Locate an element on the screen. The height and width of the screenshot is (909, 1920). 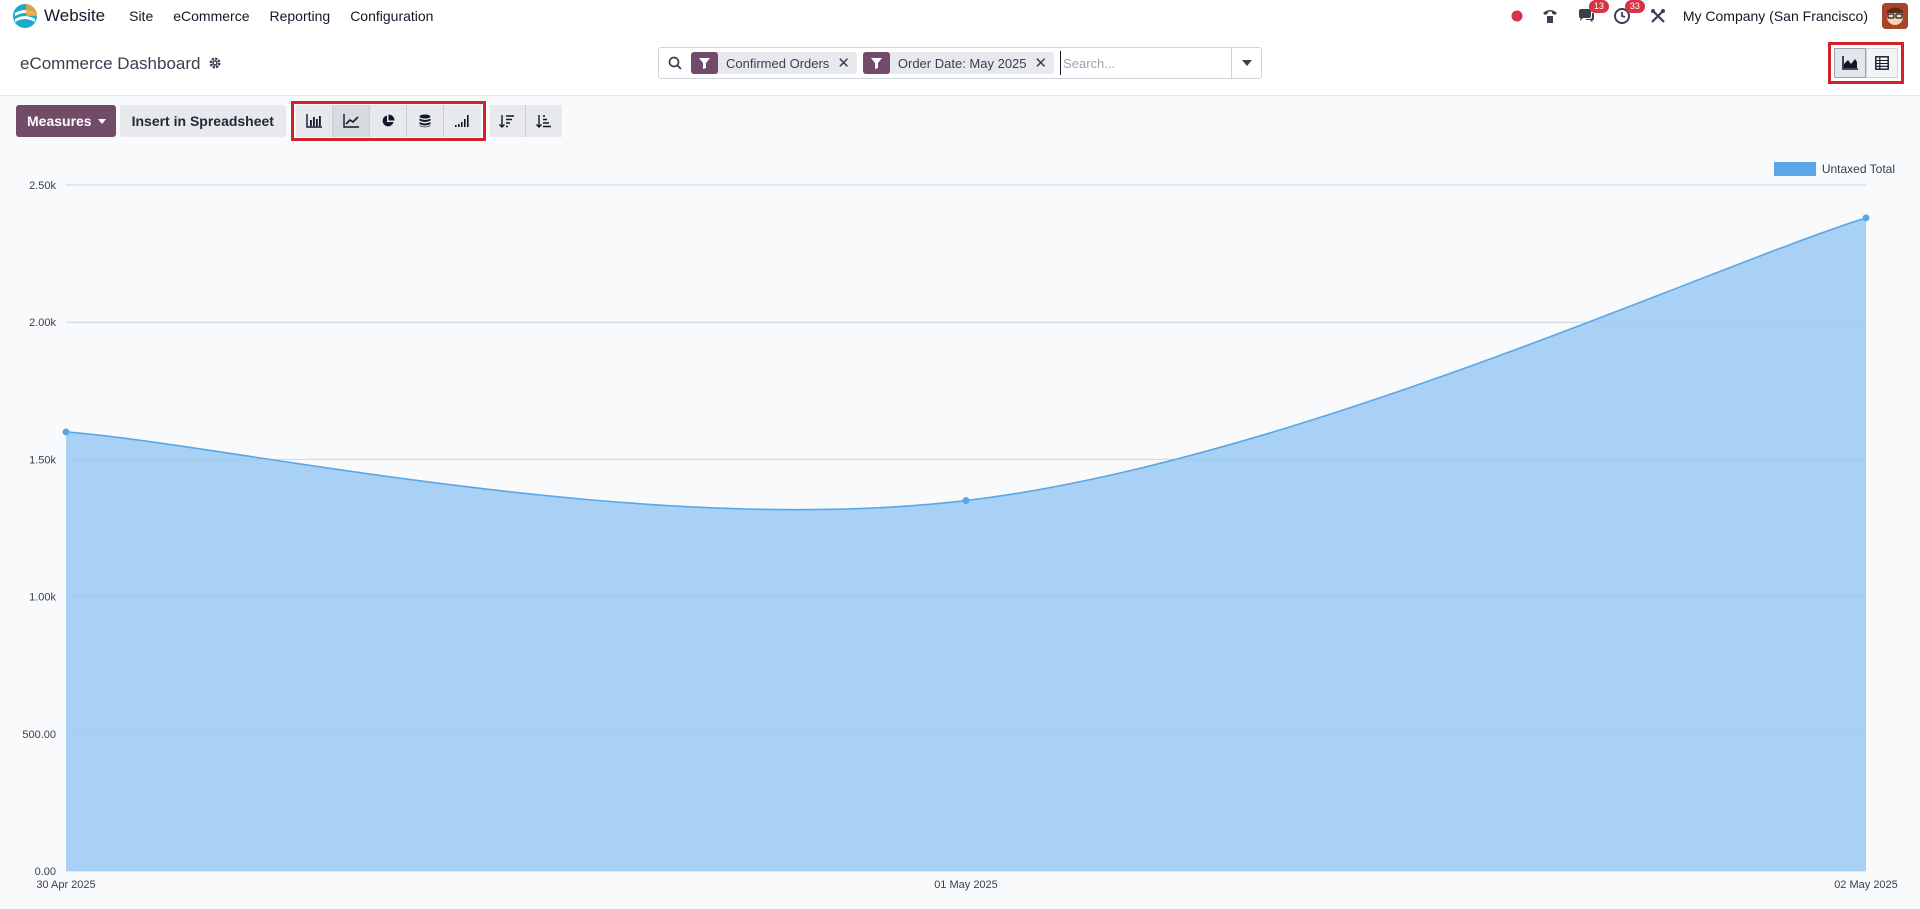
graph-view-button is located at coordinates (1850, 63).